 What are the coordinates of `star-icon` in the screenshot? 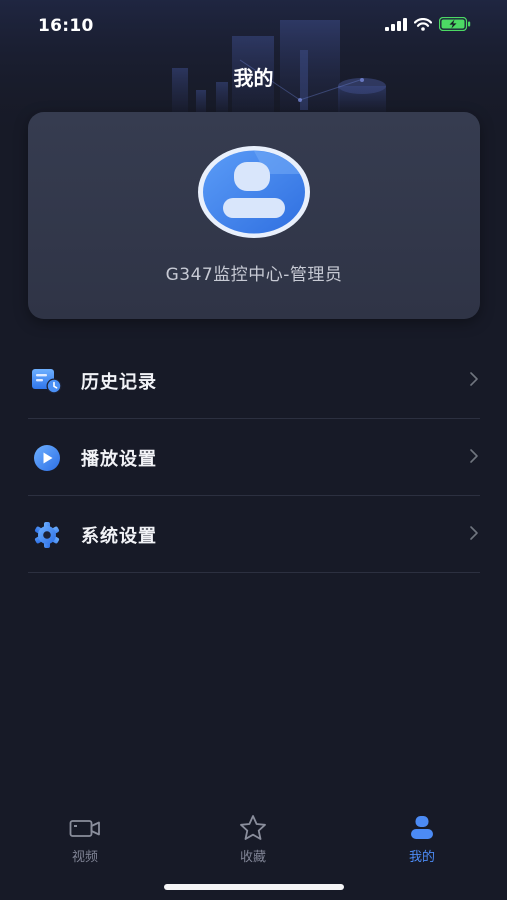 It's located at (253, 827).